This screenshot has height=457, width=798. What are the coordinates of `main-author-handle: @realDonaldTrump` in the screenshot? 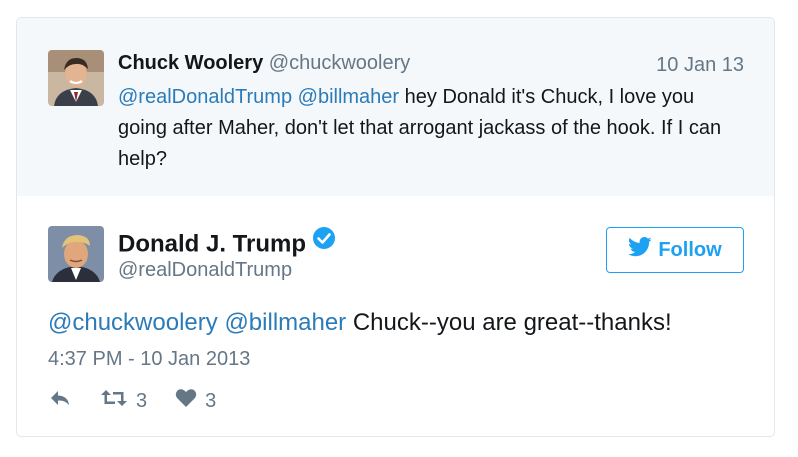 It's located at (205, 270).